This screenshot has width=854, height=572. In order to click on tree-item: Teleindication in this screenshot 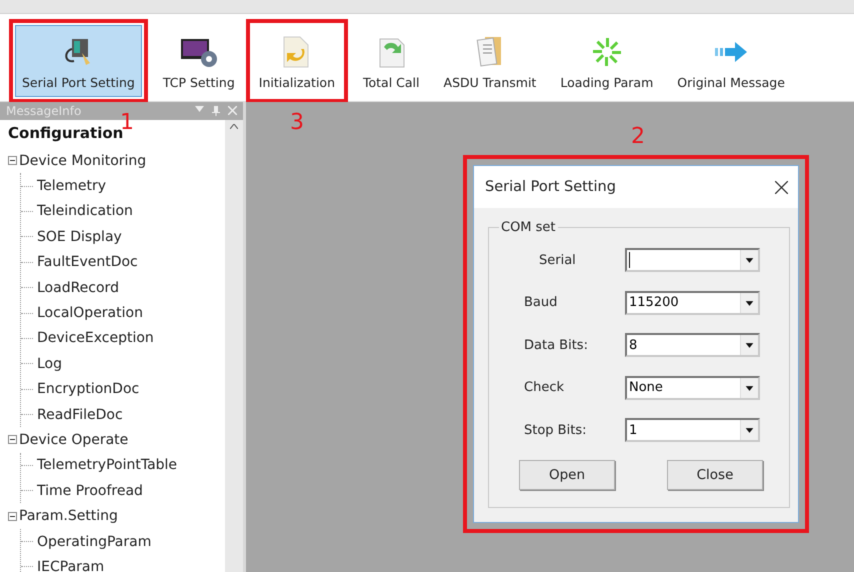, I will do `click(85, 211)`.